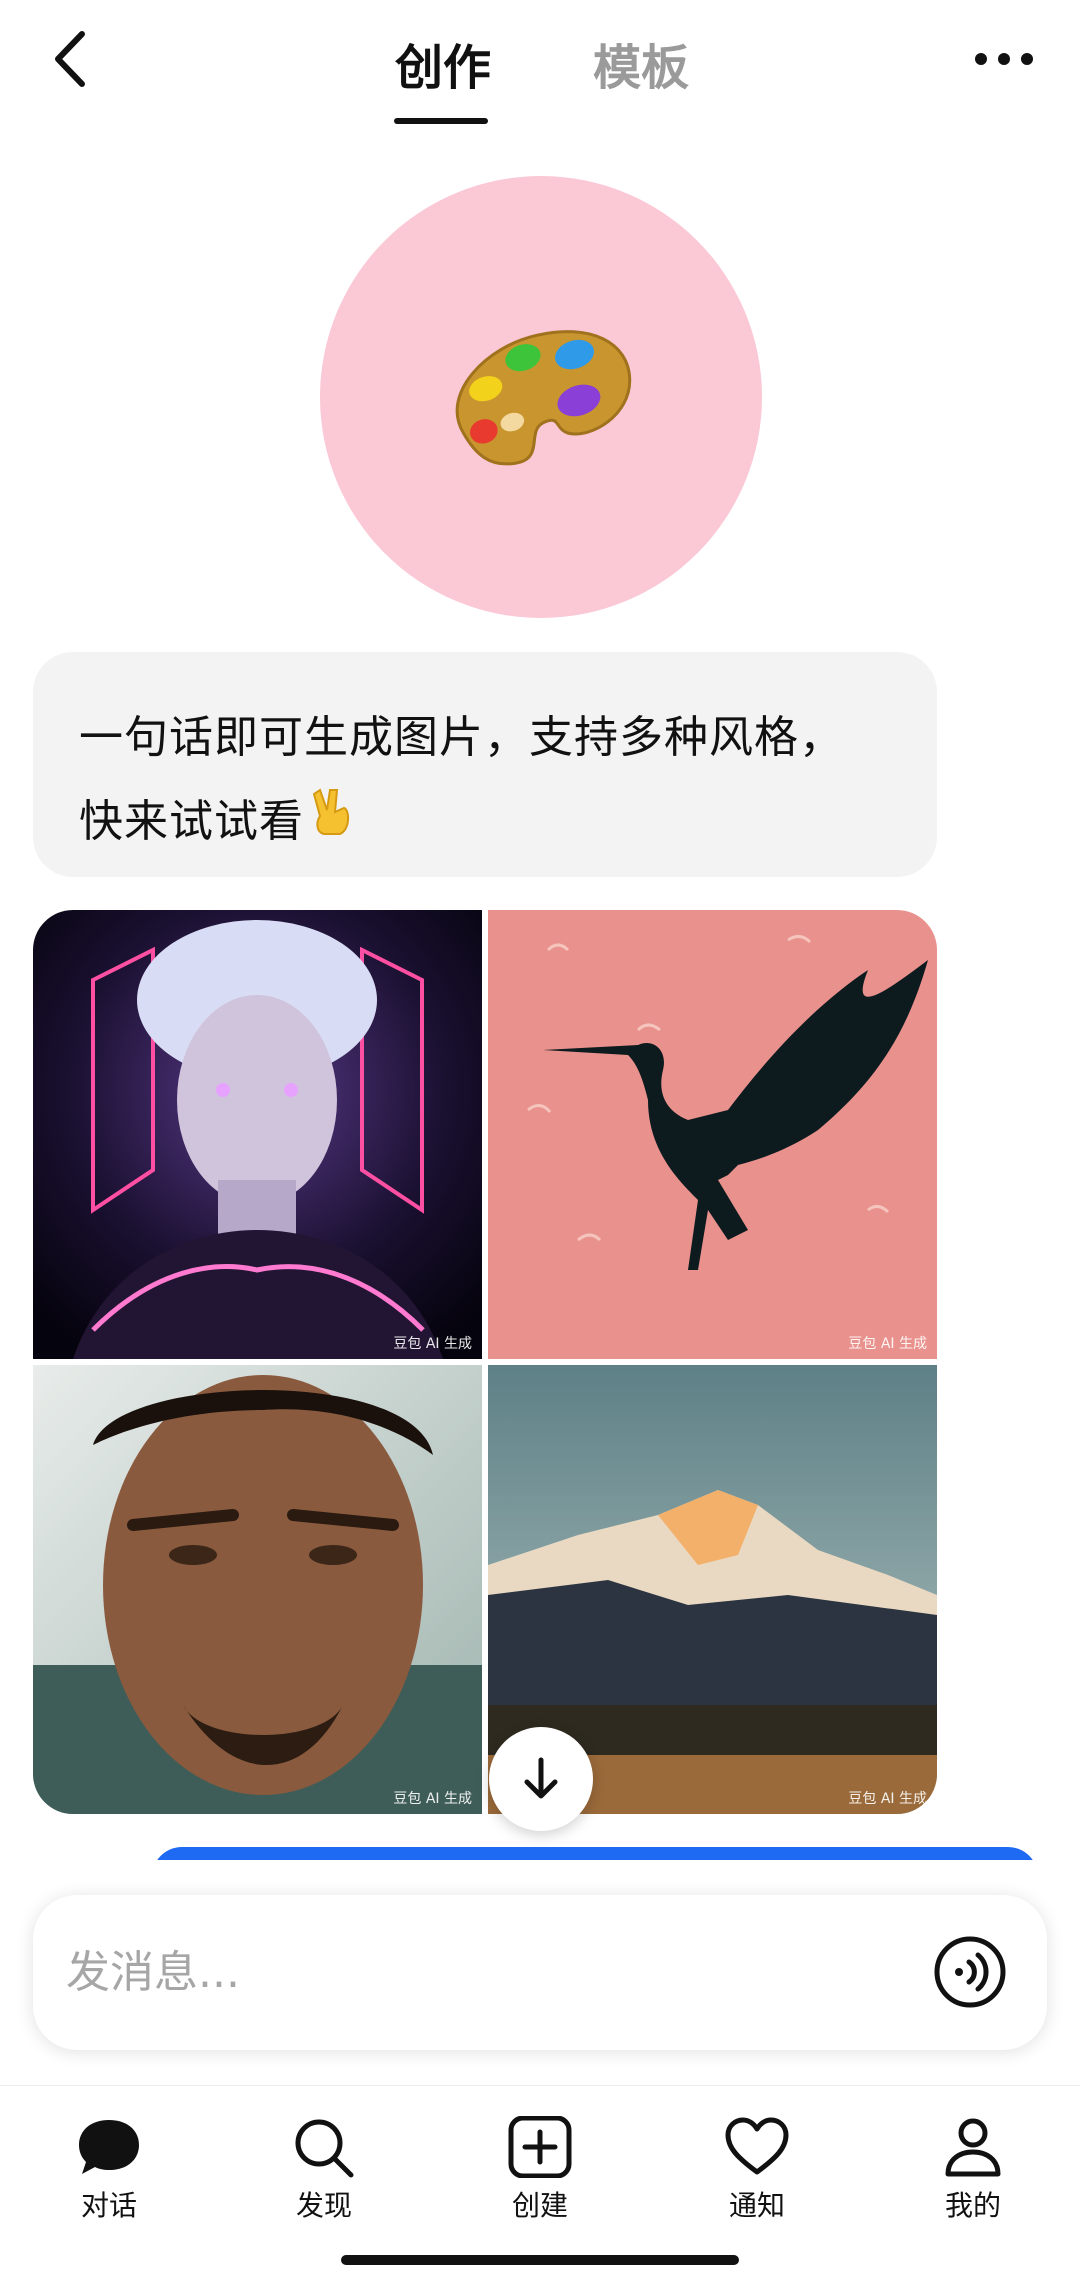 This screenshot has width=1080, height=2281. What do you see at coordinates (109, 2147) in the screenshot?
I see `chat-bubble-icon` at bounding box center [109, 2147].